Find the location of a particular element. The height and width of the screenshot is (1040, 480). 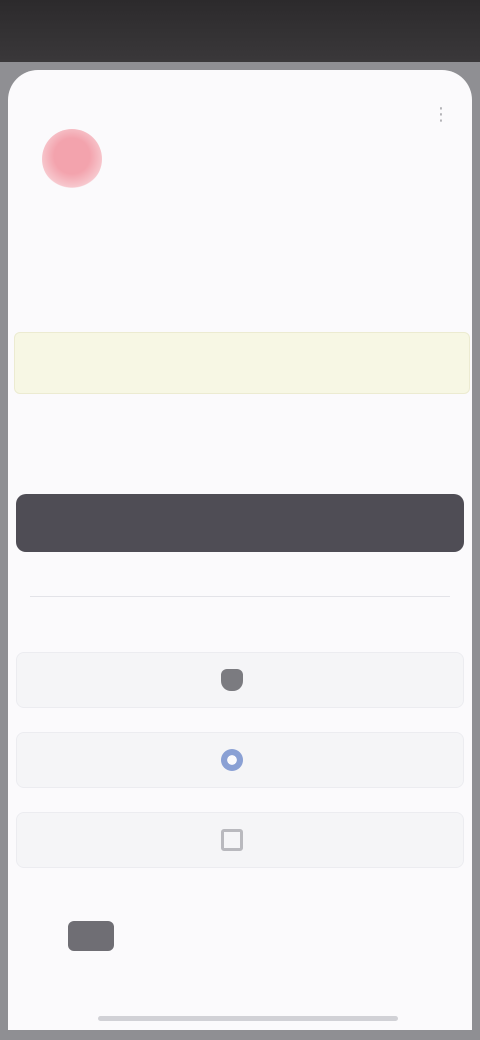

continue-button is located at coordinates (240, 523).